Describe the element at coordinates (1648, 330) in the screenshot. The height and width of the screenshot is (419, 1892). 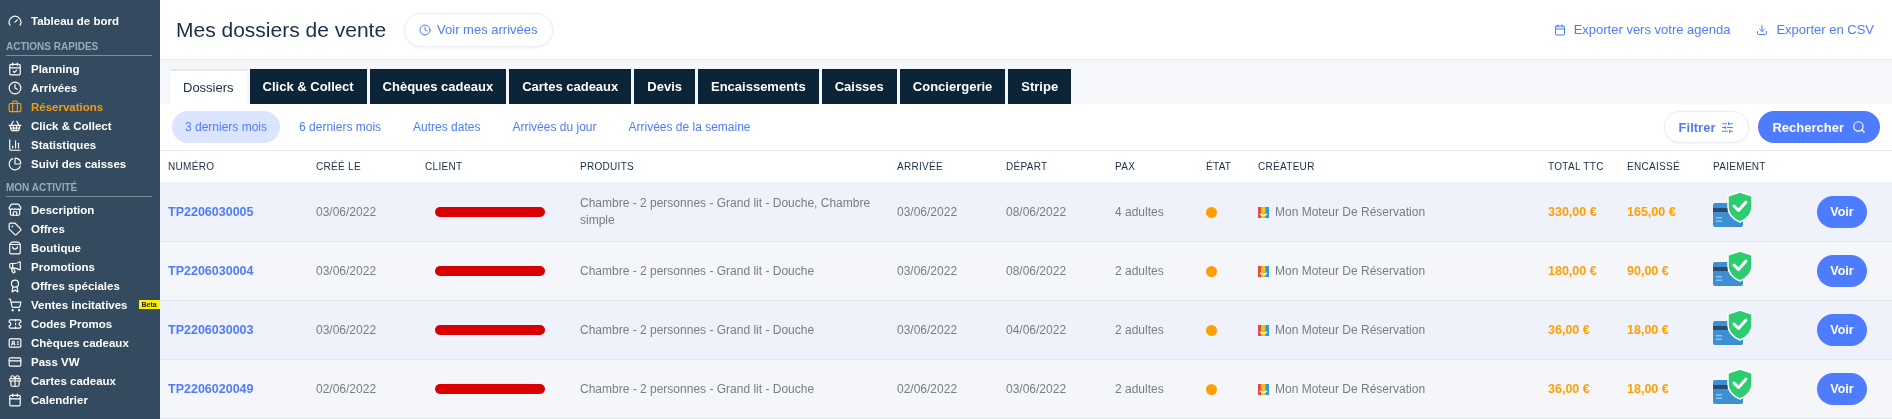
I see `collected-amount: 18,00 €` at that location.